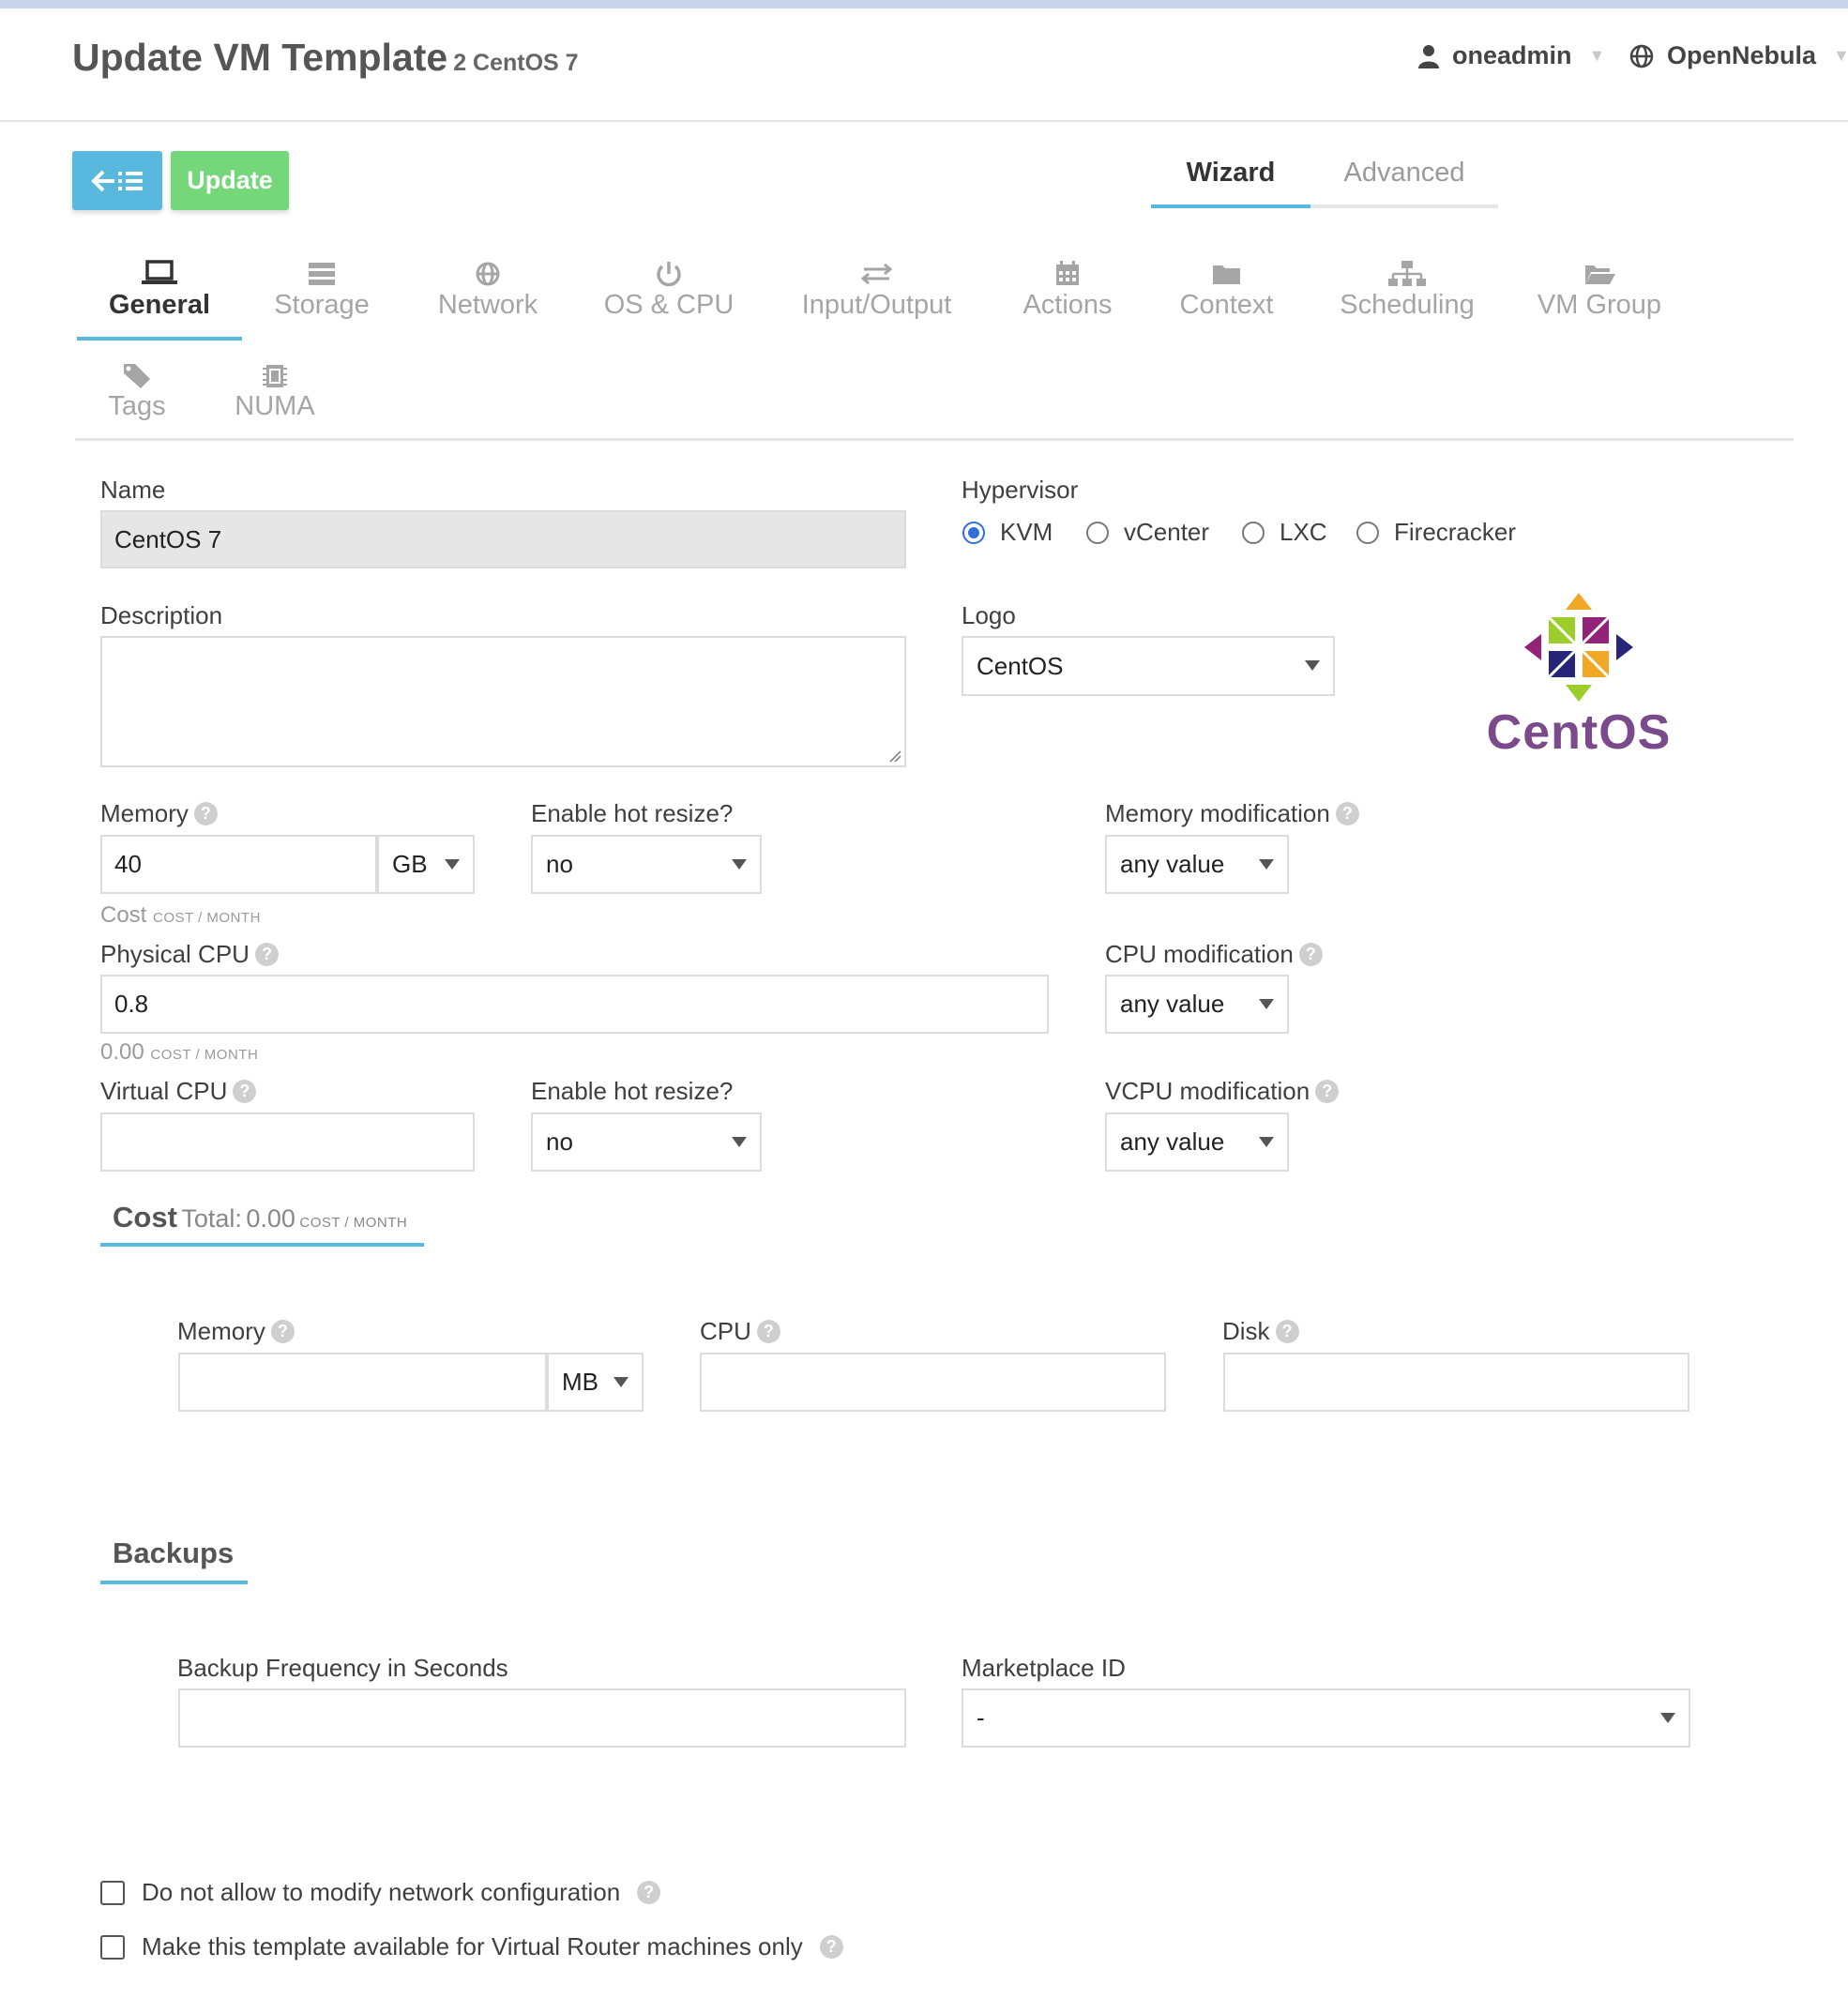 This screenshot has height=1998, width=1848. What do you see at coordinates (204, 1055) in the screenshot?
I see `physical-cpu-cost-unit: COST / MONTH` at bounding box center [204, 1055].